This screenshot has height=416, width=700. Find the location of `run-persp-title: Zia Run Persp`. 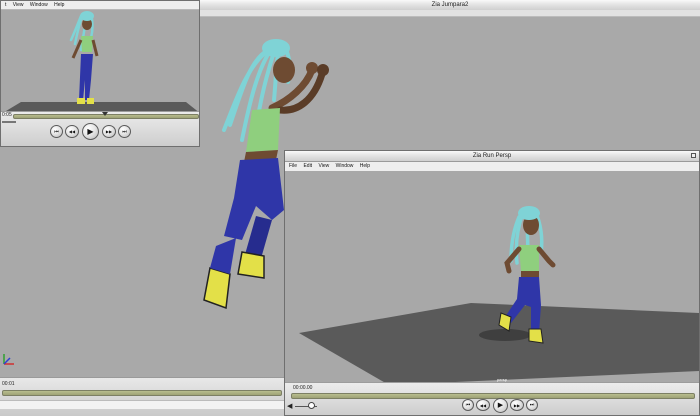

run-persp-title: Zia Run Persp is located at coordinates (492, 156).